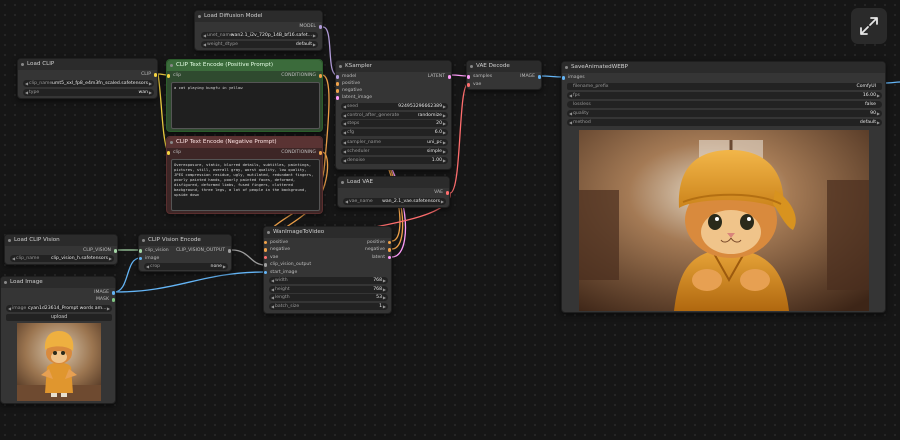 This screenshot has height=440, width=900. Describe the element at coordinates (174, 76) in the screenshot. I see `input-clip: clip` at that location.